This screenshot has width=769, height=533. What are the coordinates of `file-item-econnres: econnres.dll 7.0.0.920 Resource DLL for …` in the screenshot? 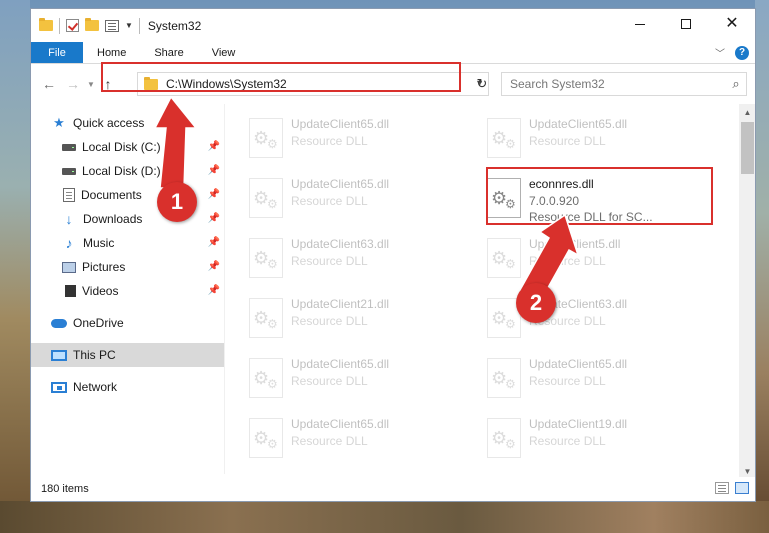 It's located at (600, 204).